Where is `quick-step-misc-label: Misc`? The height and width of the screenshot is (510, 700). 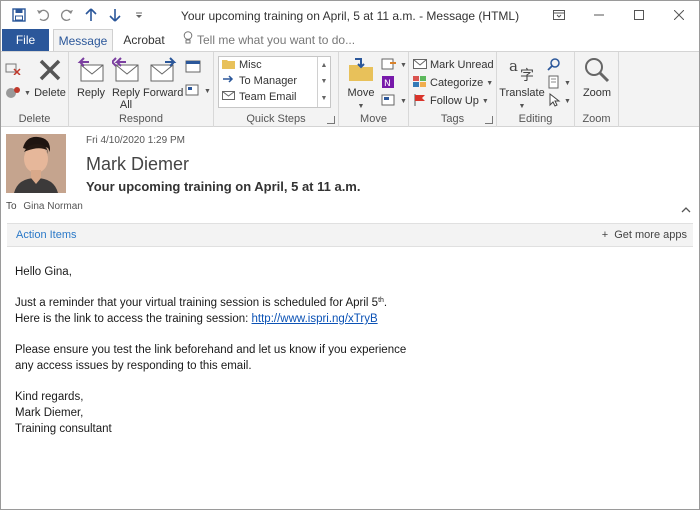
quick-step-misc-label: Misc is located at coordinates (250, 65).